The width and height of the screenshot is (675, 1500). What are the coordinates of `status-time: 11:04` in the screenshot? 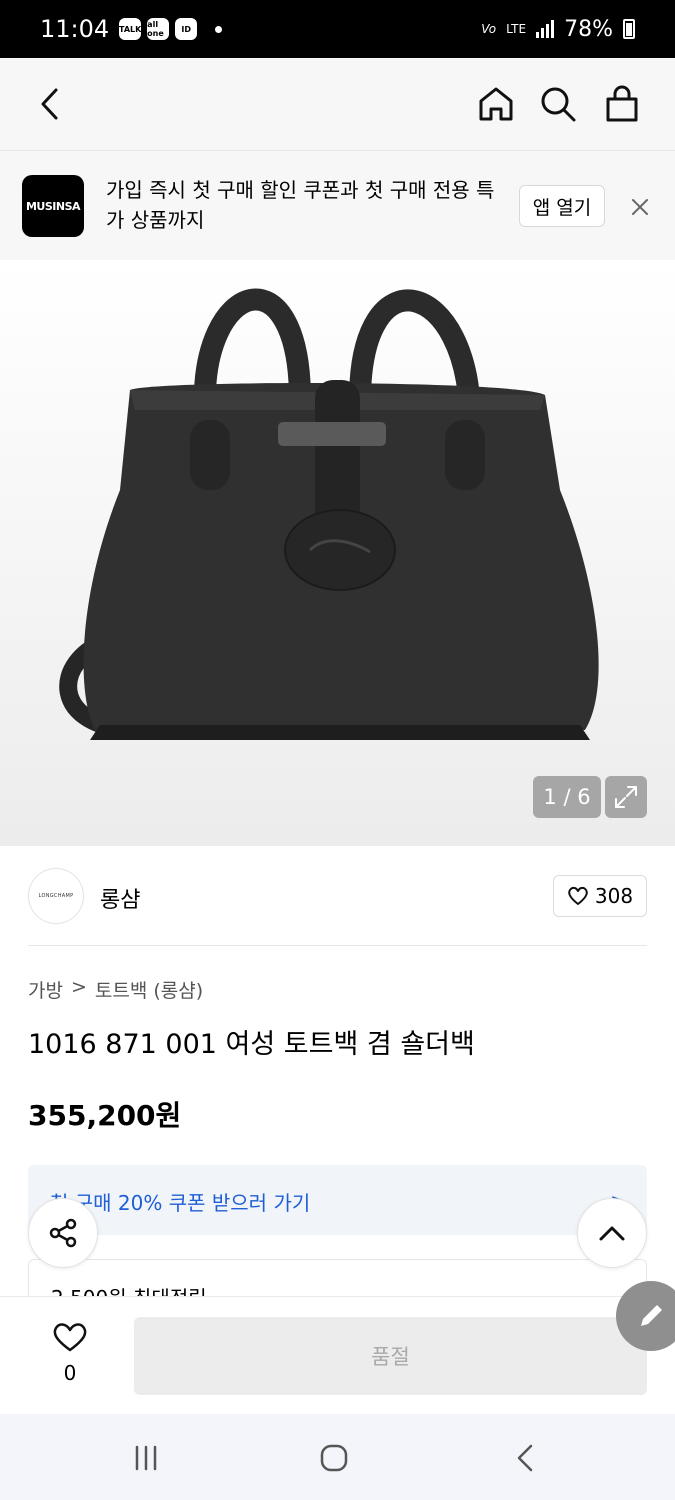 It's located at (75, 29).